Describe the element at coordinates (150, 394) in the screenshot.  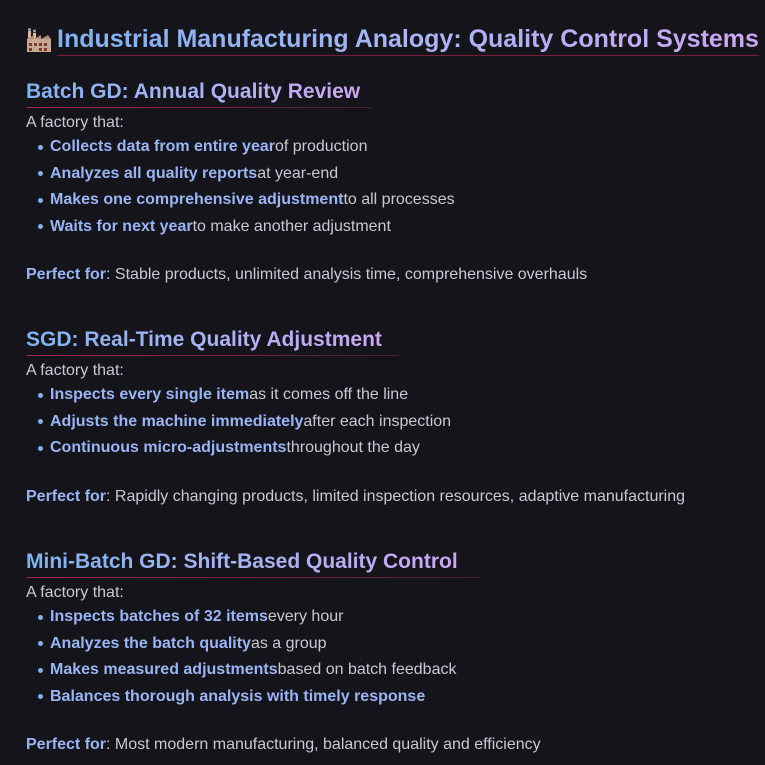
I see `bullet-strong: Inspects every single item` at that location.